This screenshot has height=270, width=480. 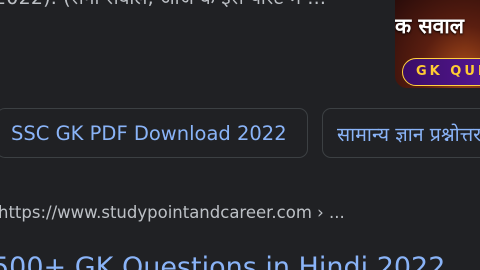 What do you see at coordinates (149, 133) in the screenshot?
I see `related-search-label: SSC GK PDF Download 2022` at bounding box center [149, 133].